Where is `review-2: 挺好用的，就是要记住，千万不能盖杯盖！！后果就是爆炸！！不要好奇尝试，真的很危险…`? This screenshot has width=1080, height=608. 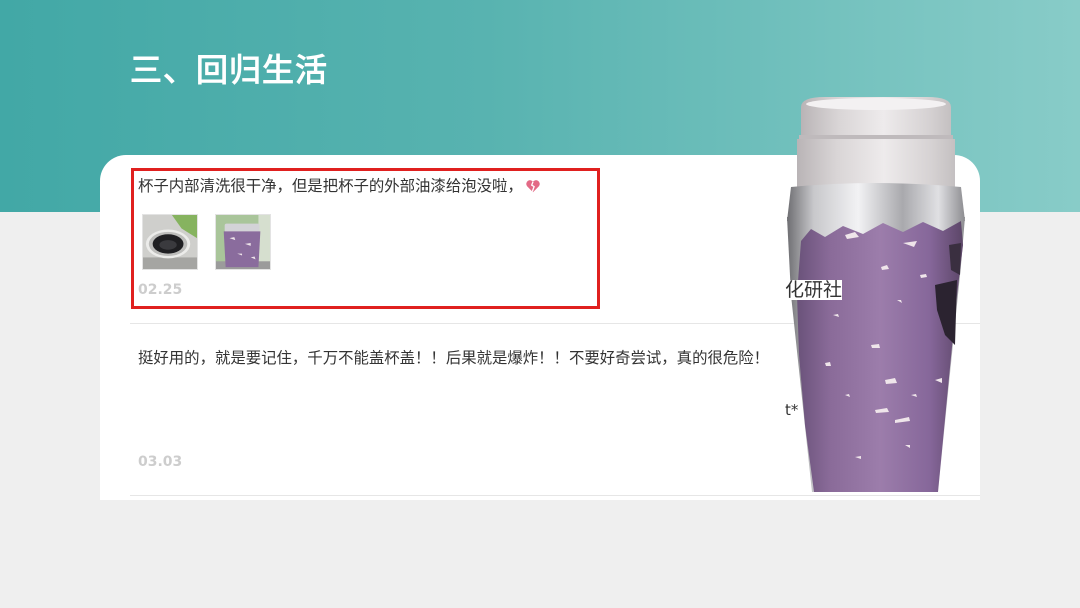 review-2: 挺好用的，就是要记住，千万不能盖杯盖！！后果就是爆炸！！不要好奇尝试，真的很危险… is located at coordinates (453, 358).